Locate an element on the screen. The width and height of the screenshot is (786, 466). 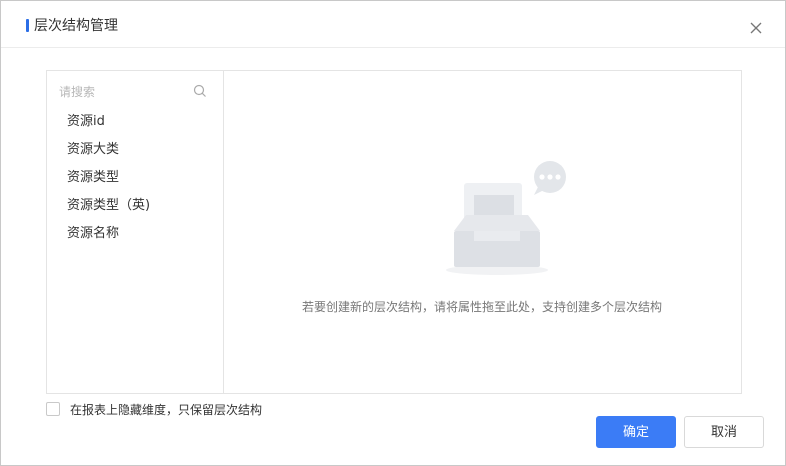
title-accent-bar is located at coordinates (27, 25).